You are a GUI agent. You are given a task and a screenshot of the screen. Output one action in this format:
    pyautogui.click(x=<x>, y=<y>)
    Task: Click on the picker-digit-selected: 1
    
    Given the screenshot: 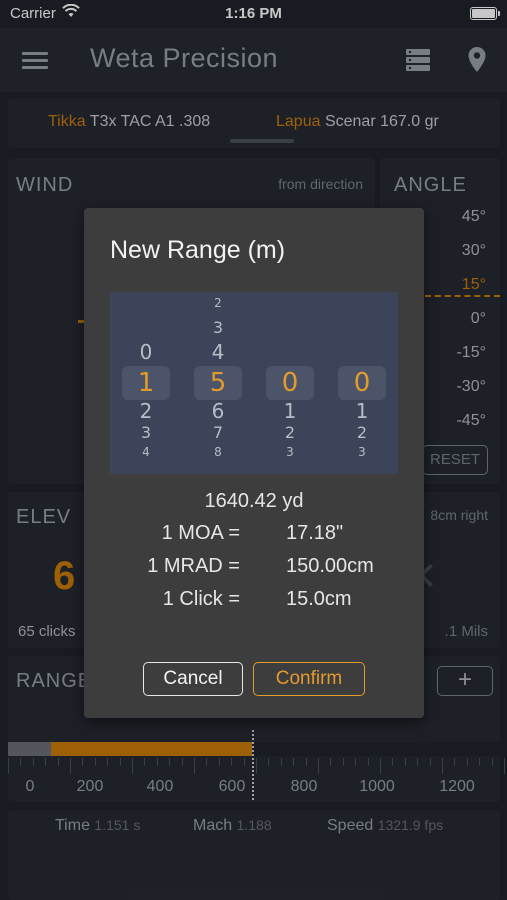 What is the action you would take?
    pyautogui.click(x=146, y=383)
    